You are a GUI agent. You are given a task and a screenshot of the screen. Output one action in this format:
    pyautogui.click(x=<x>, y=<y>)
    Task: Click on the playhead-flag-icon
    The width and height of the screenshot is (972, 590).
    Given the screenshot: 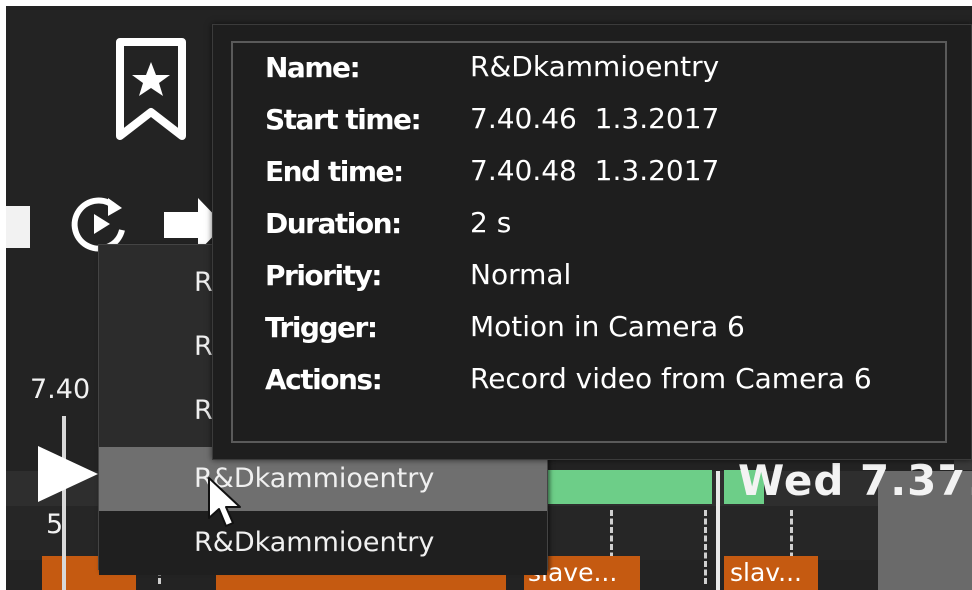 What is the action you would take?
    pyautogui.click(x=68, y=474)
    